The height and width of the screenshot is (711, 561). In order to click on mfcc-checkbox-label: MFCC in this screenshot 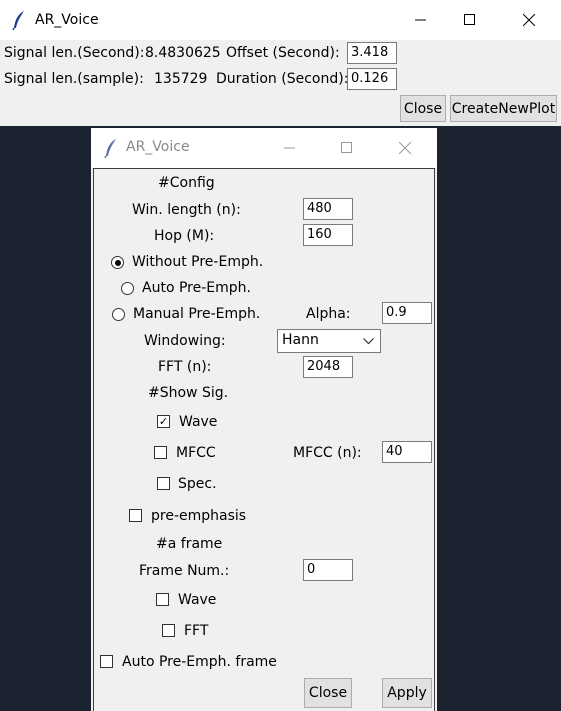, I will do `click(196, 453)`.